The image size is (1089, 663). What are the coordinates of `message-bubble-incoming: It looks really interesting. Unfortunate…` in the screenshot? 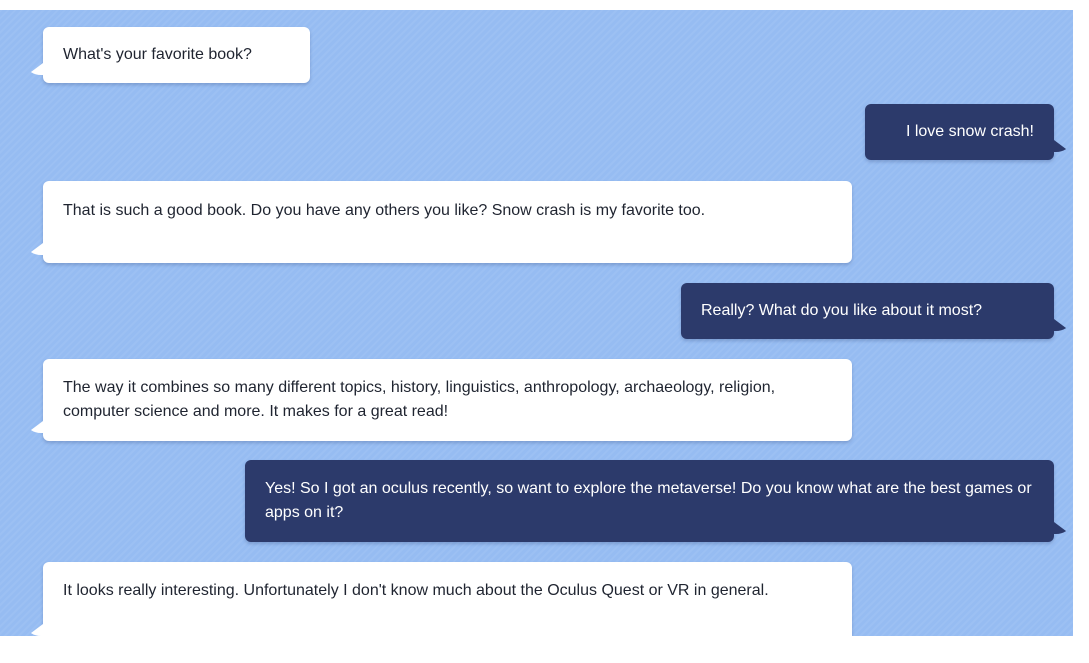 It's located at (447, 599).